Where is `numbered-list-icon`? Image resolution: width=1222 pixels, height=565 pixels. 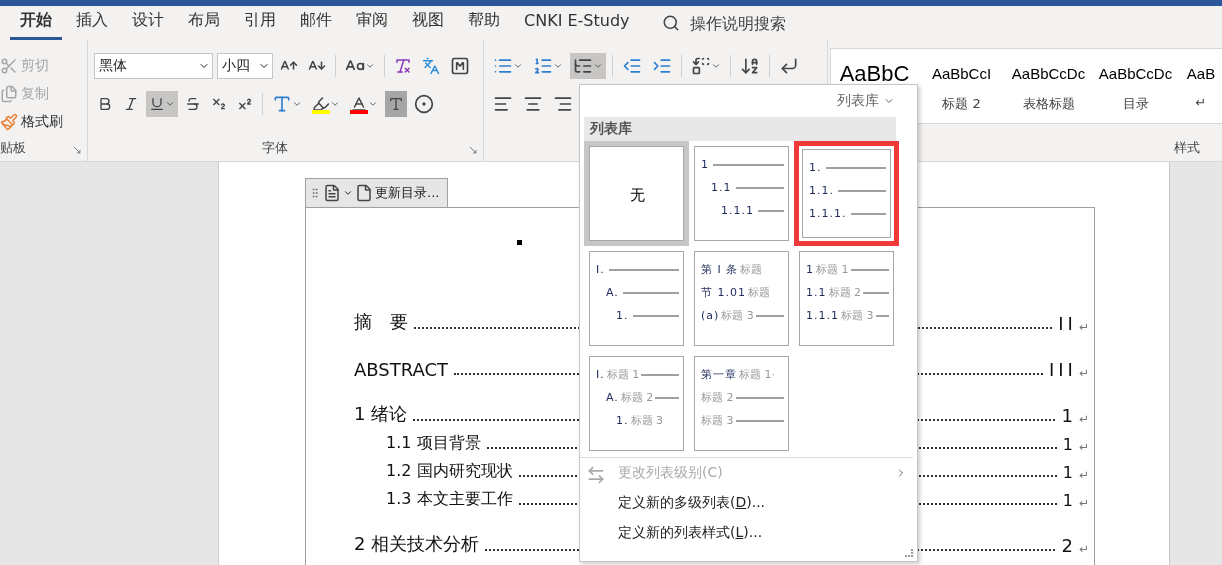
numbered-list-icon is located at coordinates (543, 66).